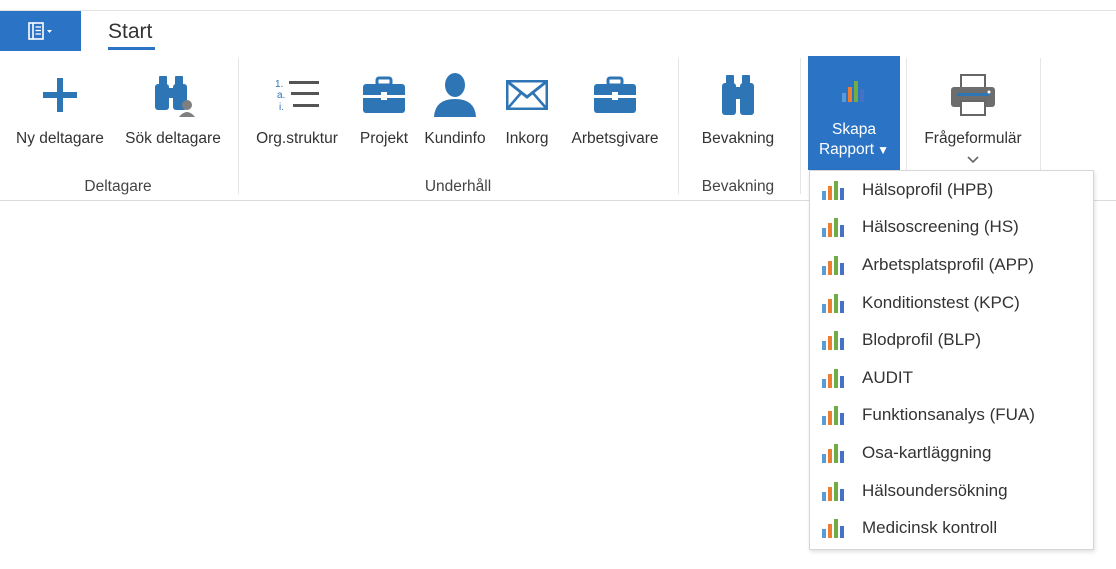 This screenshot has height=569, width=1116. I want to click on menu-item: Hälsoundersökning, so click(951, 491).